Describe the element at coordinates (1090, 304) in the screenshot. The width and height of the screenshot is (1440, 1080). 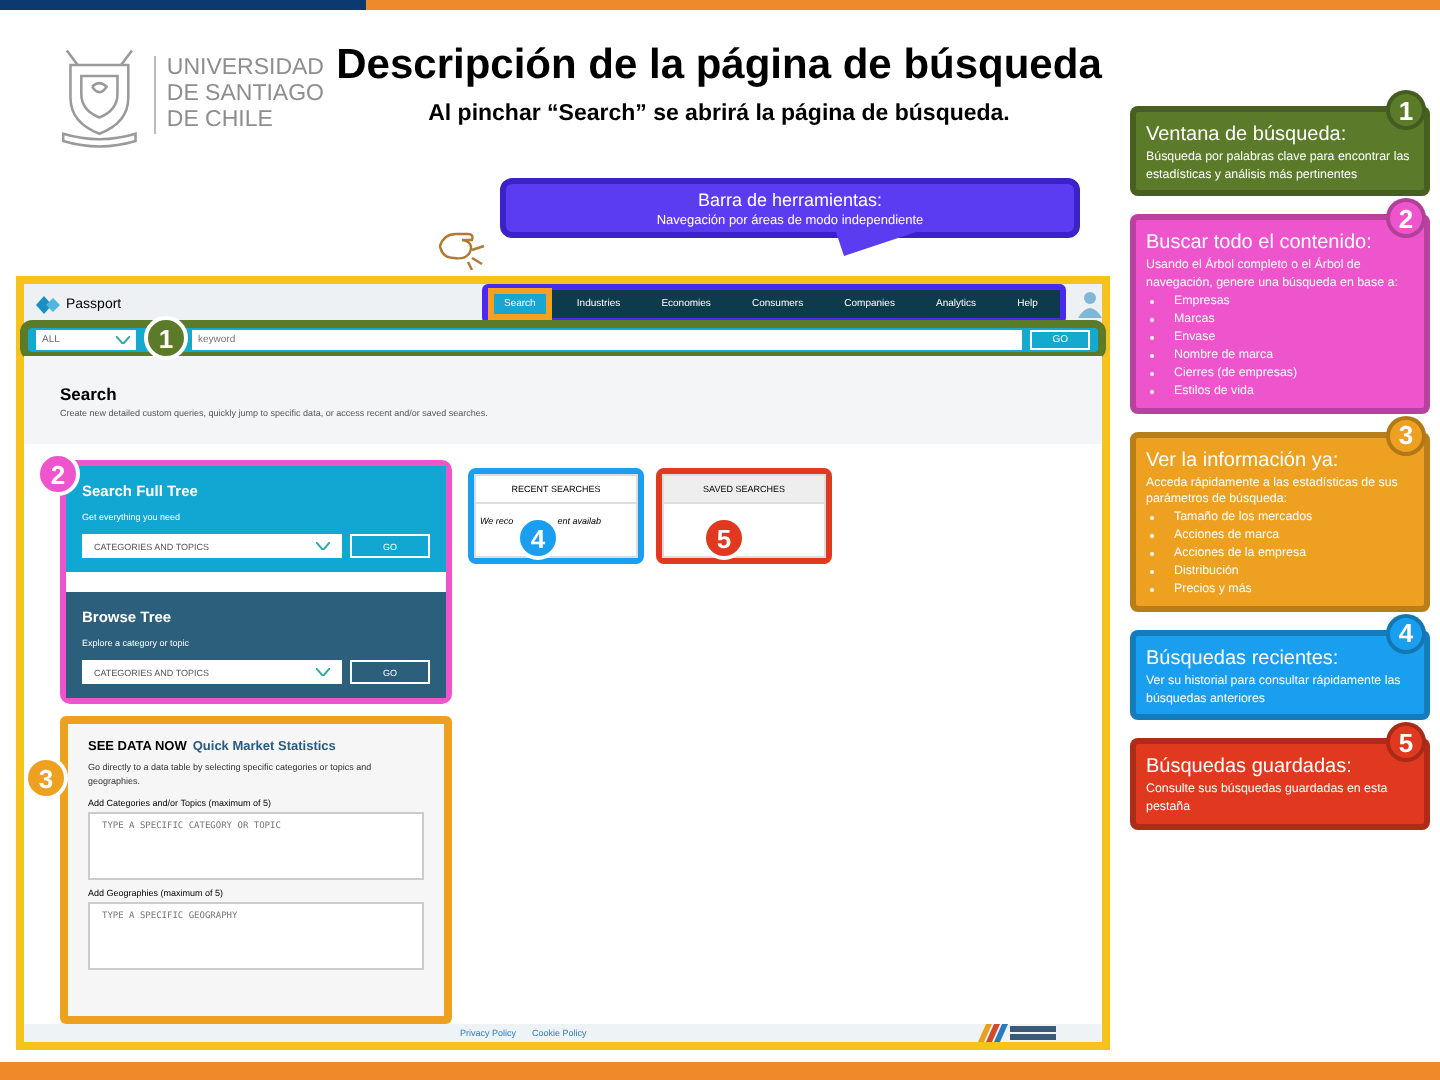
I see `user-icon` at that location.